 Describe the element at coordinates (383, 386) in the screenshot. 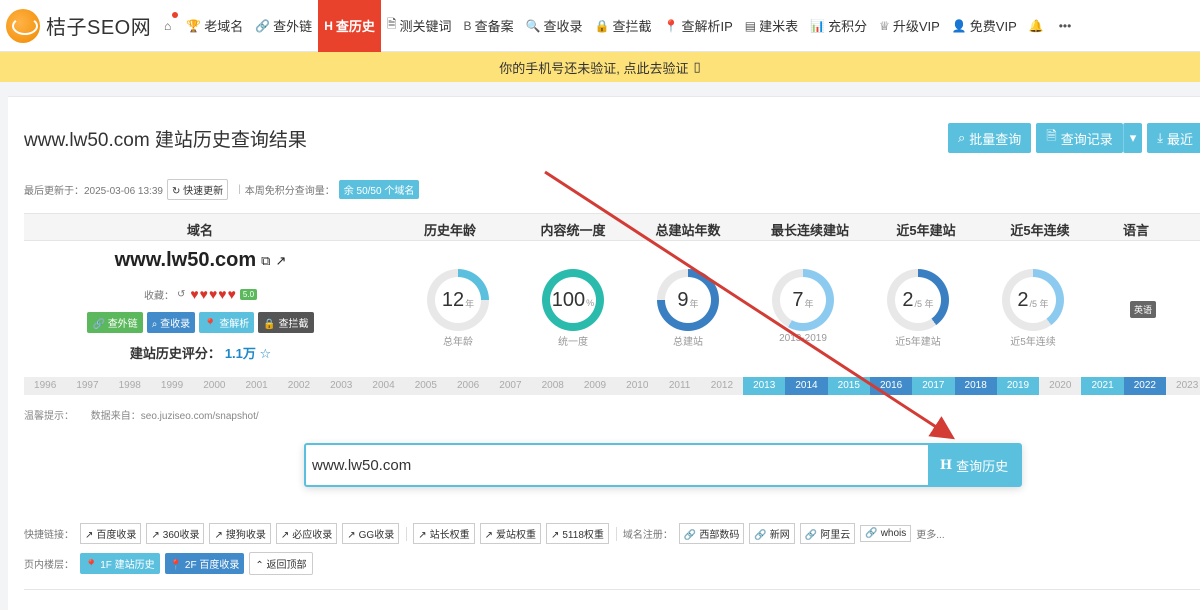

I see `year-cell: 2004` at that location.